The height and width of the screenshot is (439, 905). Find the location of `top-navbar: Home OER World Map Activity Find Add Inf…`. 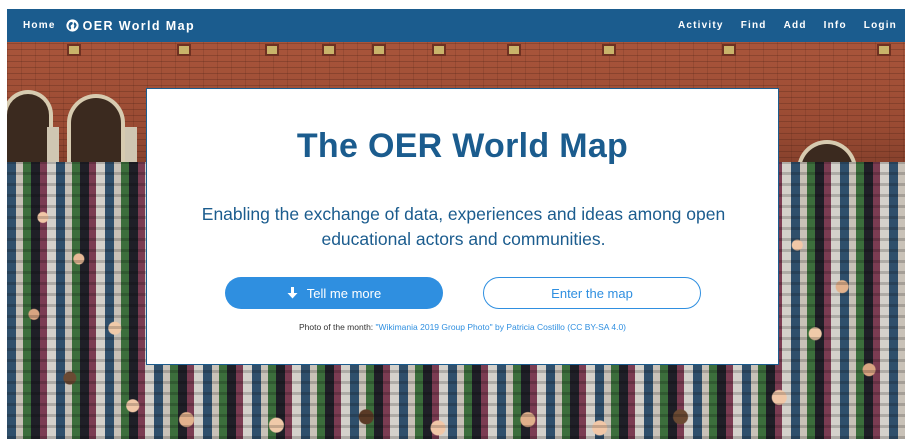

top-navbar: Home OER World Map Activity Find Add Inf… is located at coordinates (456, 25).